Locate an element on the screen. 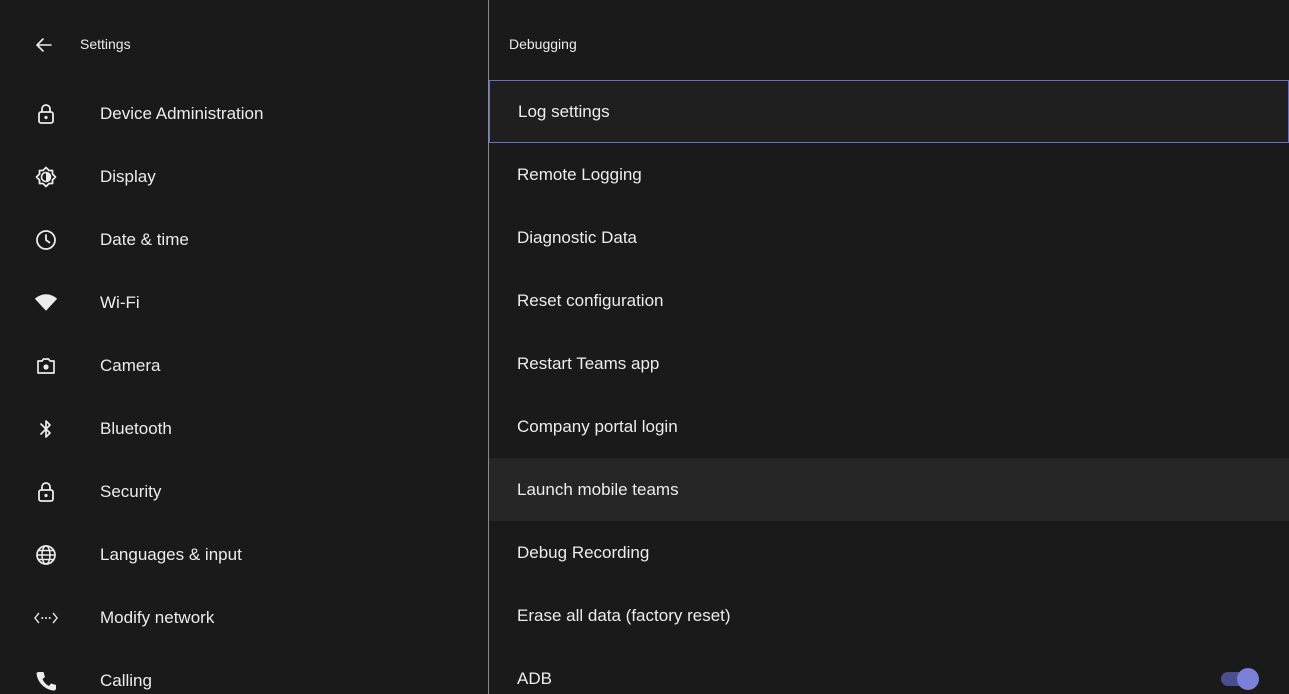 Image resolution: width=1289 pixels, height=694 pixels. sidebar-item-label: Languages & input is located at coordinates (171, 554).